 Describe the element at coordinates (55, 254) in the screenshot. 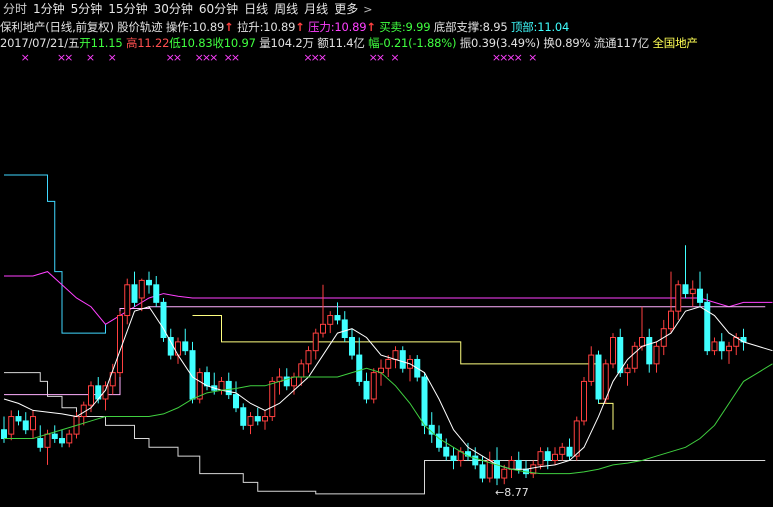

I see `cyan-trail-line` at that location.